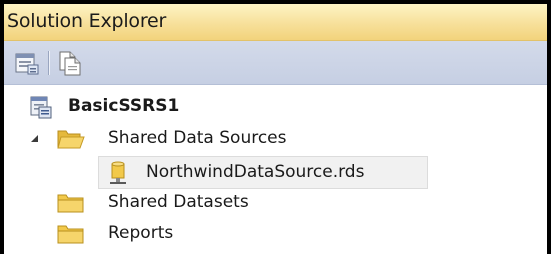 Image resolution: width=551 pixels, height=254 pixels. Describe the element at coordinates (118, 172) in the screenshot. I see `datasource-icon` at that location.